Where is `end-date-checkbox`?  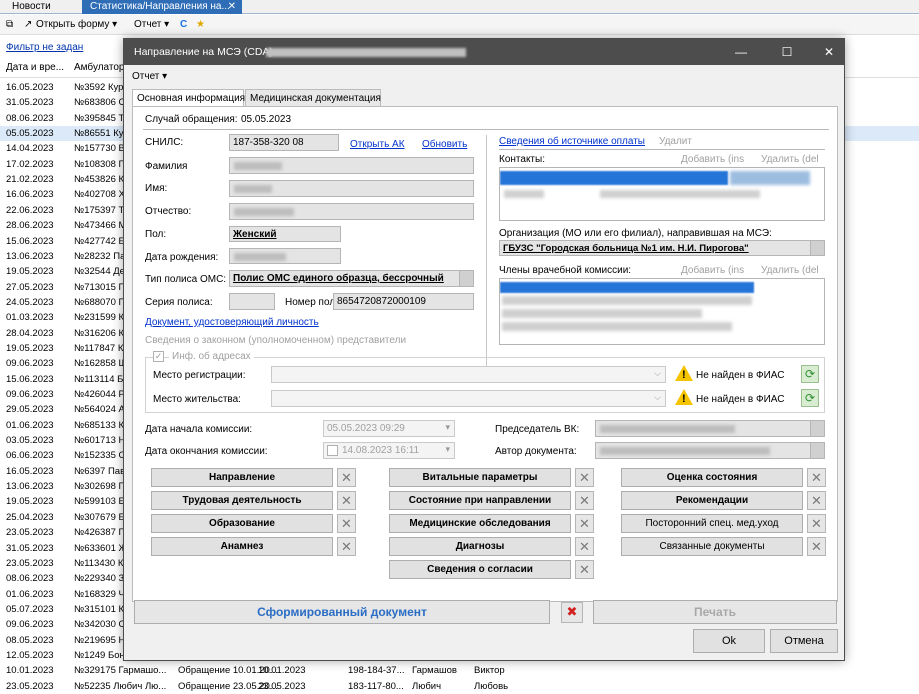 end-date-checkbox is located at coordinates (332, 450).